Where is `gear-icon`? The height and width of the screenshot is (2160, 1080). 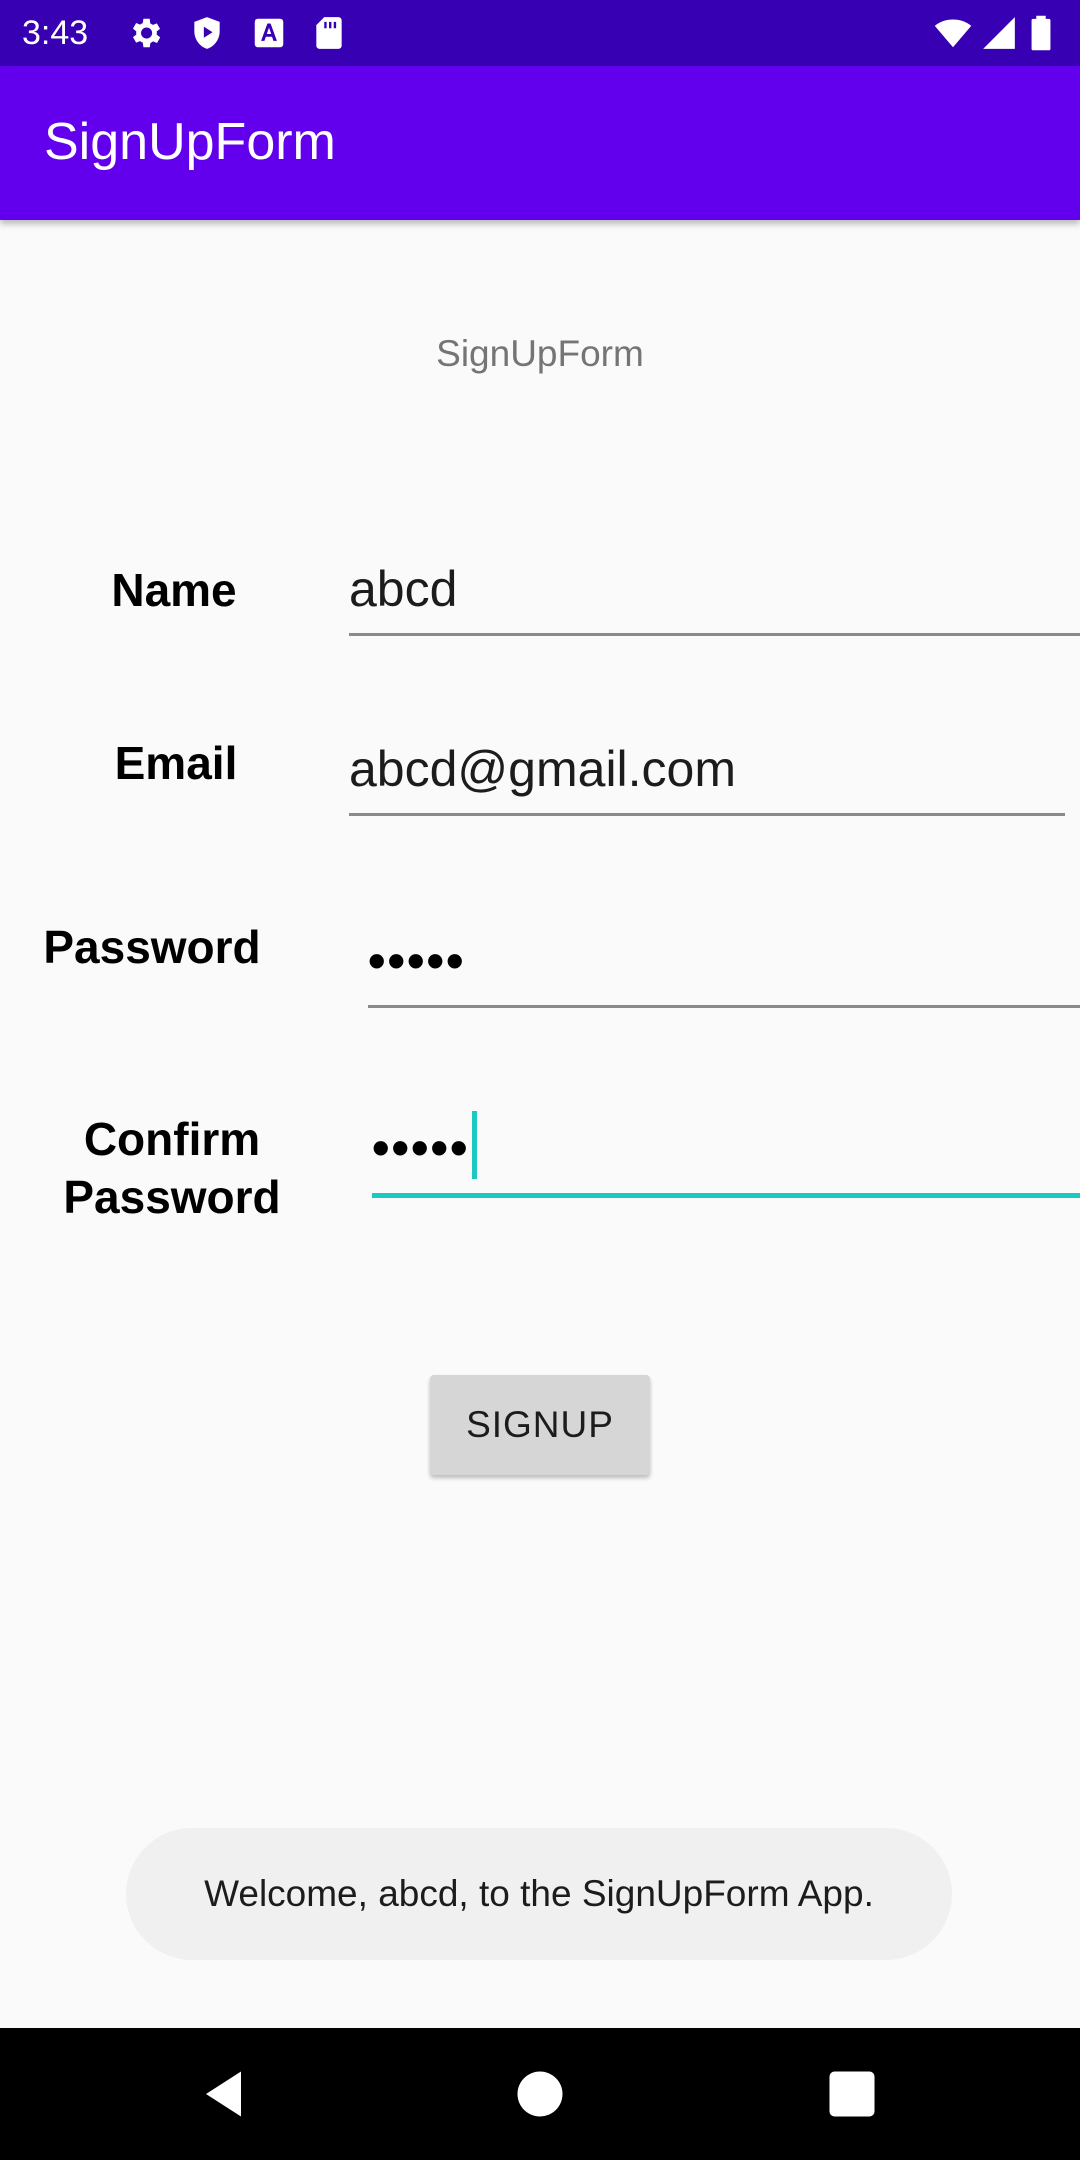
gear-icon is located at coordinates (145, 33).